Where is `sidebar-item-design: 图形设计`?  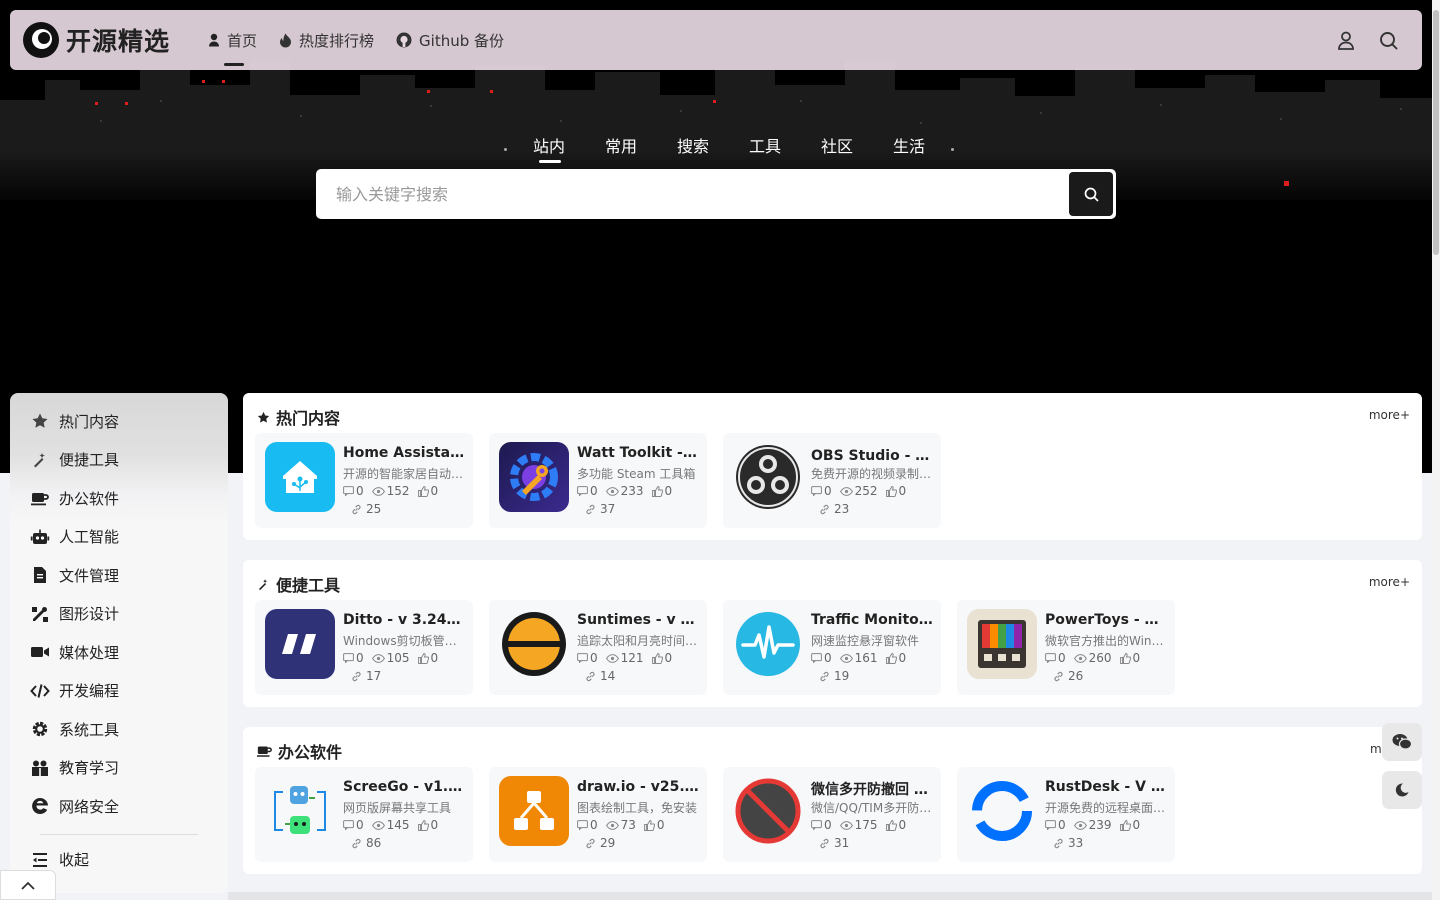
sidebar-item-design: 图形设计 is located at coordinates (119, 614).